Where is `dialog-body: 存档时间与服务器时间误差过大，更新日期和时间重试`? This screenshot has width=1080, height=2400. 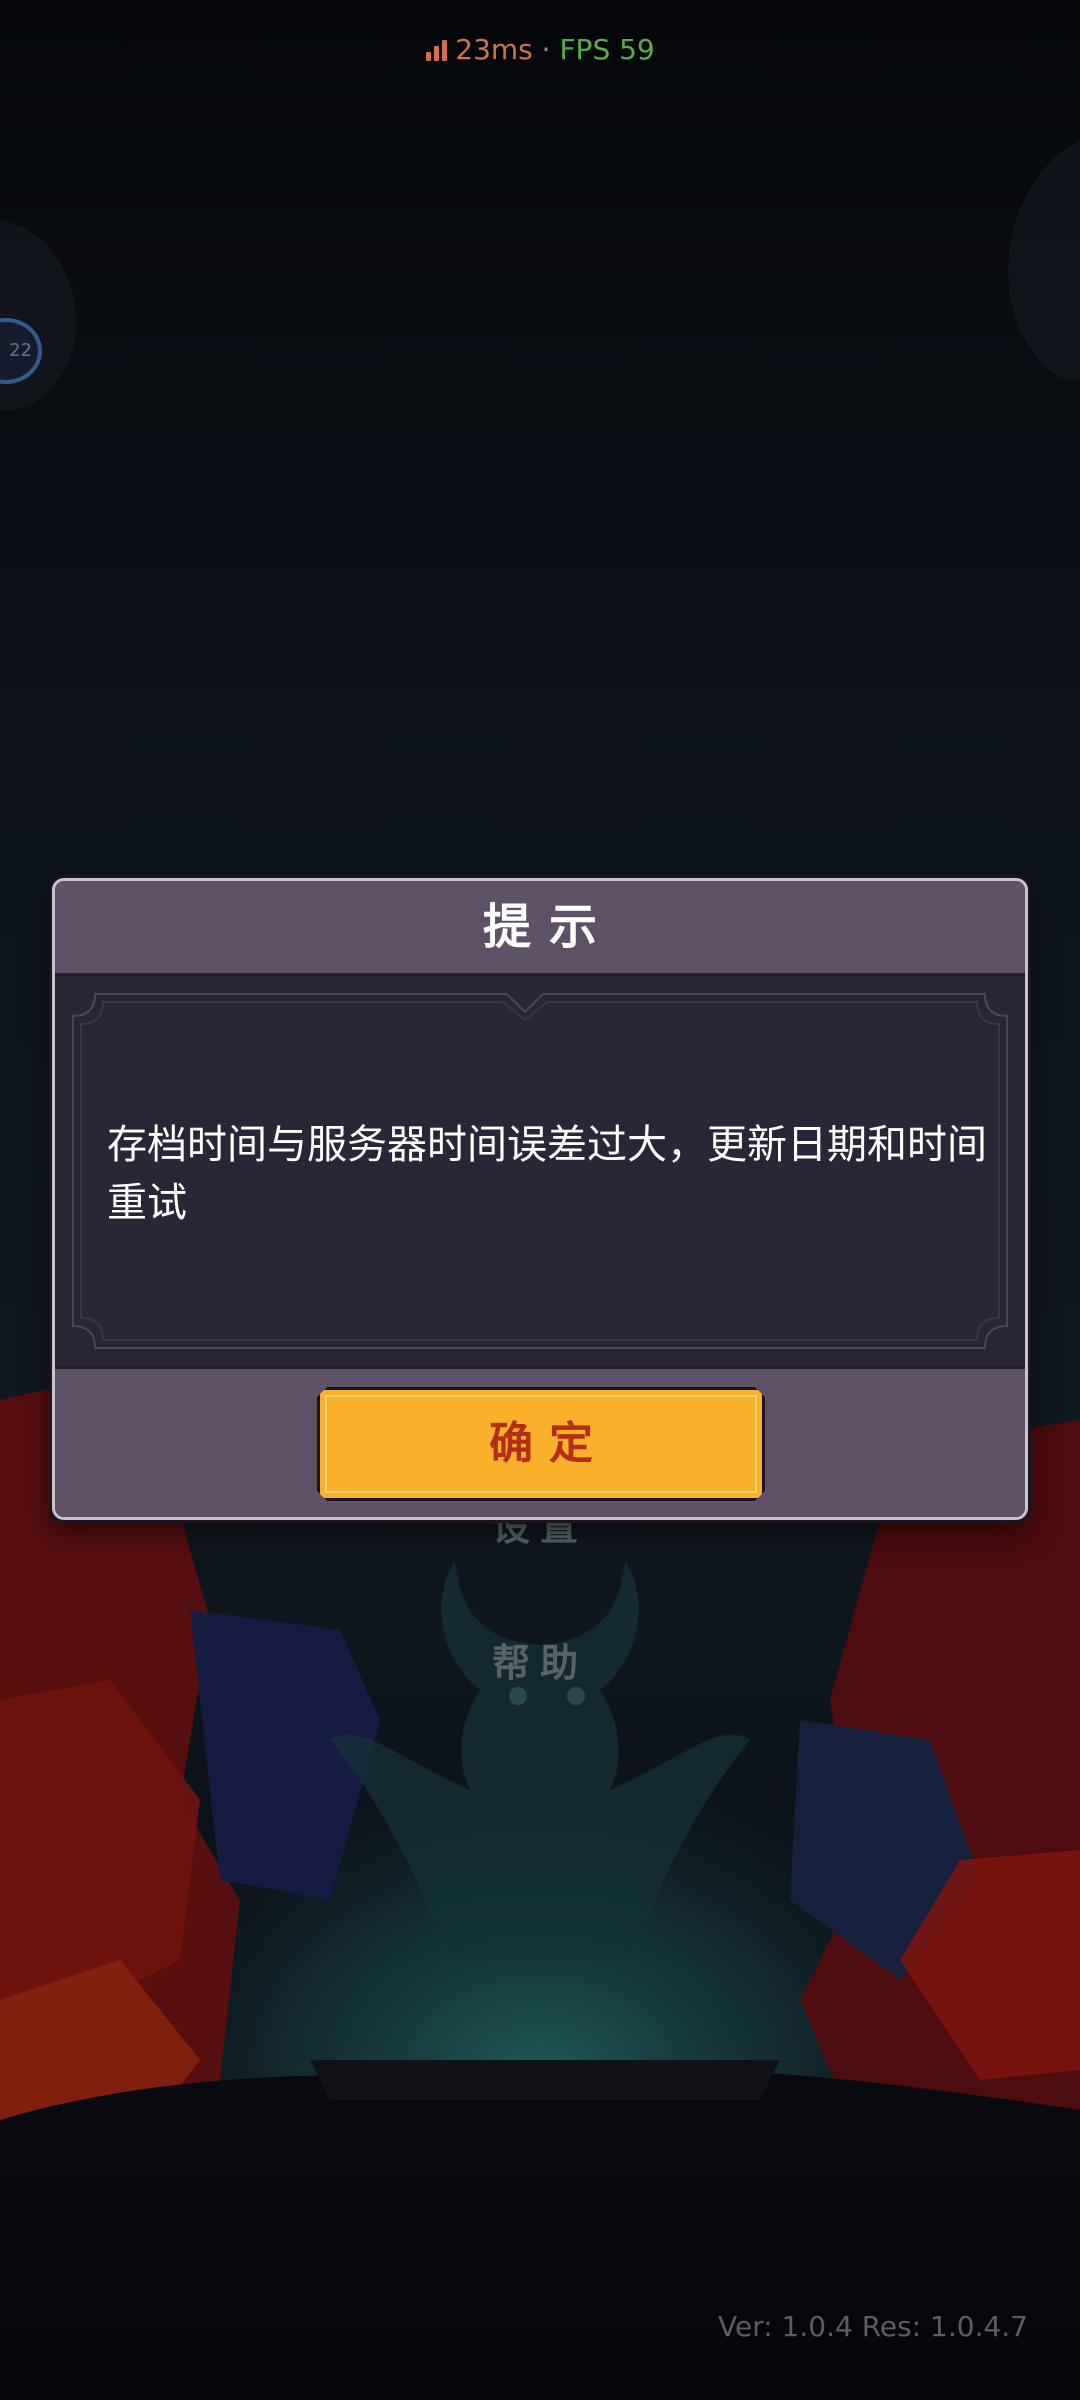 dialog-body: 存档时间与服务器时间误差过大，更新日期和时间重试 is located at coordinates (540, 1172).